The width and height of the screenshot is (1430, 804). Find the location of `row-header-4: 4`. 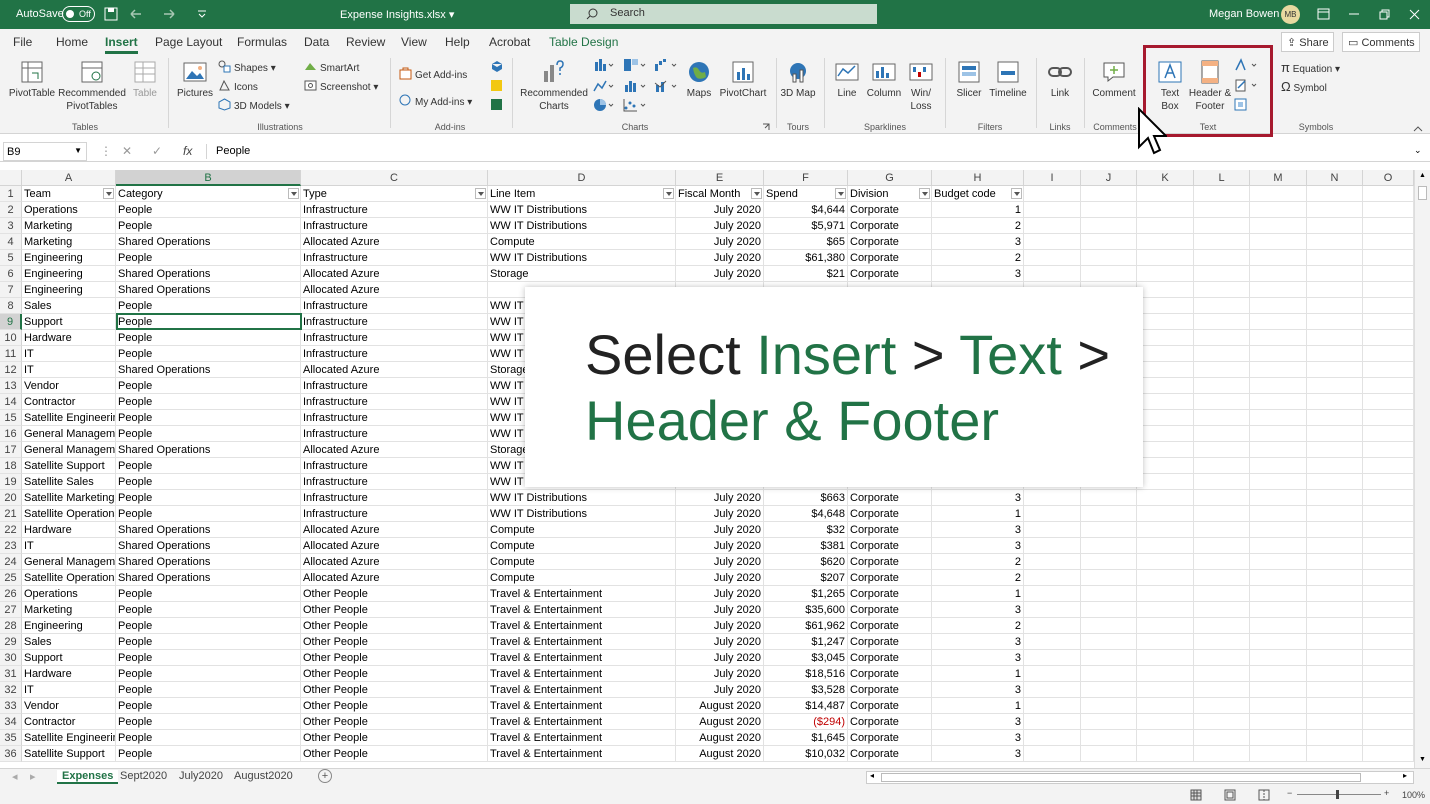

row-header-4: 4 is located at coordinates (11, 242).